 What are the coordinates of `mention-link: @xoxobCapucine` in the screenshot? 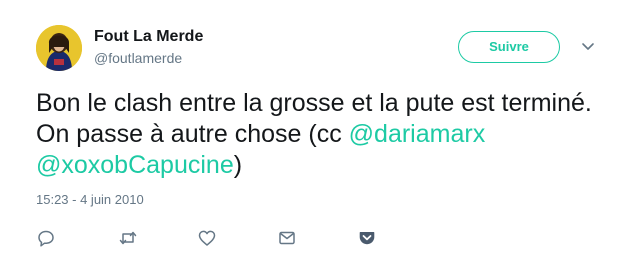 It's located at (135, 165).